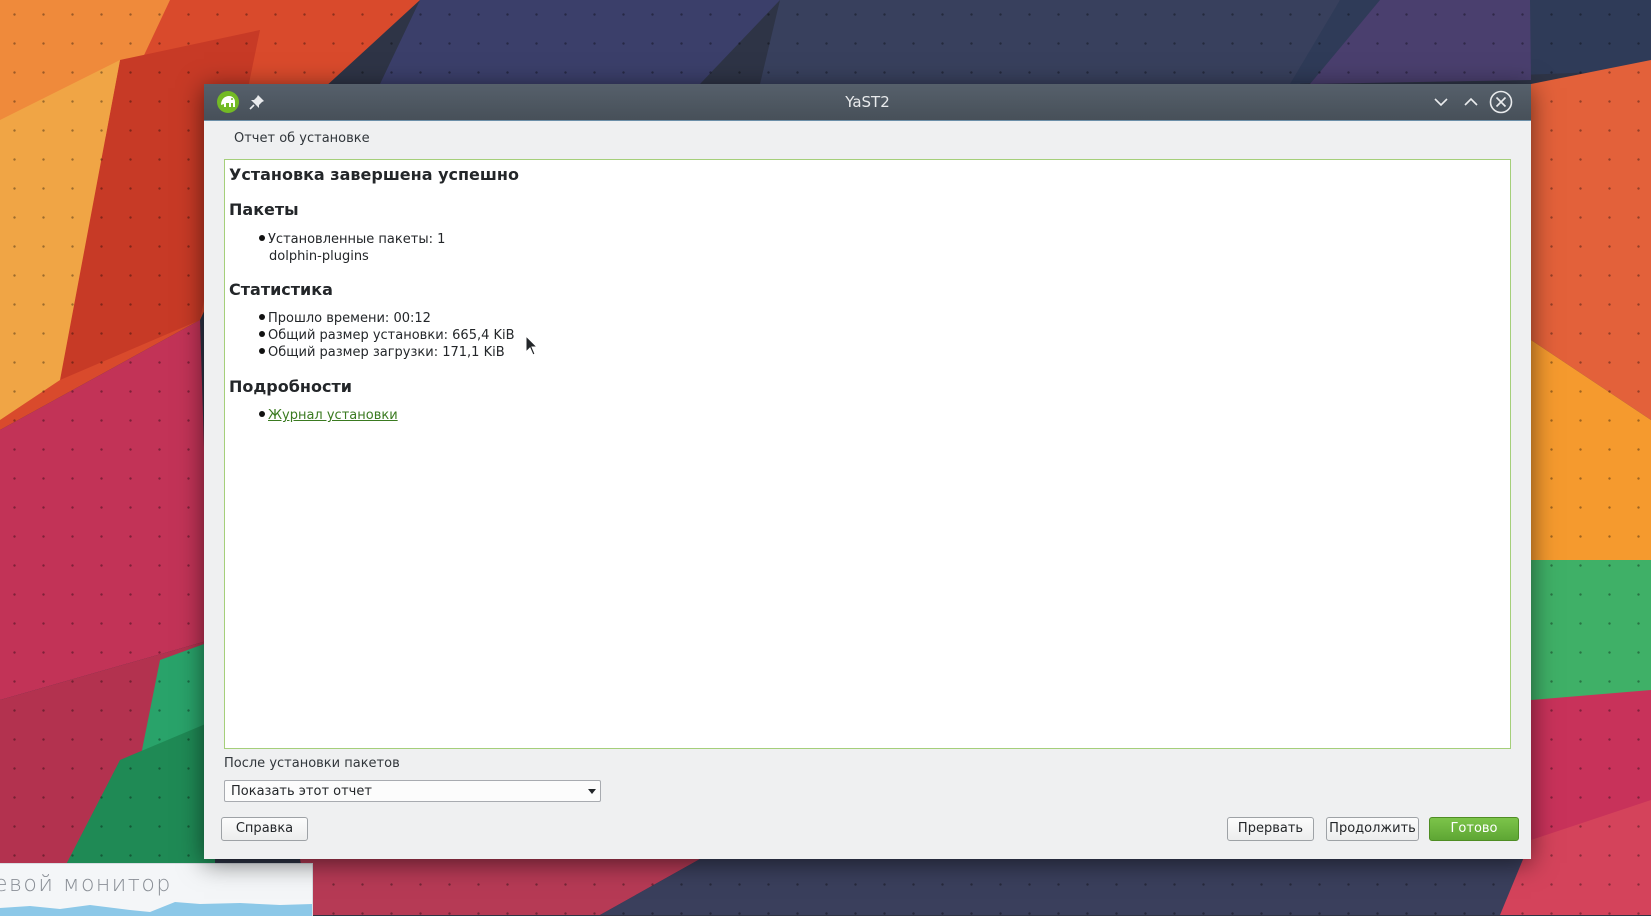  What do you see at coordinates (386, 352) in the screenshot?
I see `download-size-label: Общий размер загрузки: 171,1 KiB` at bounding box center [386, 352].